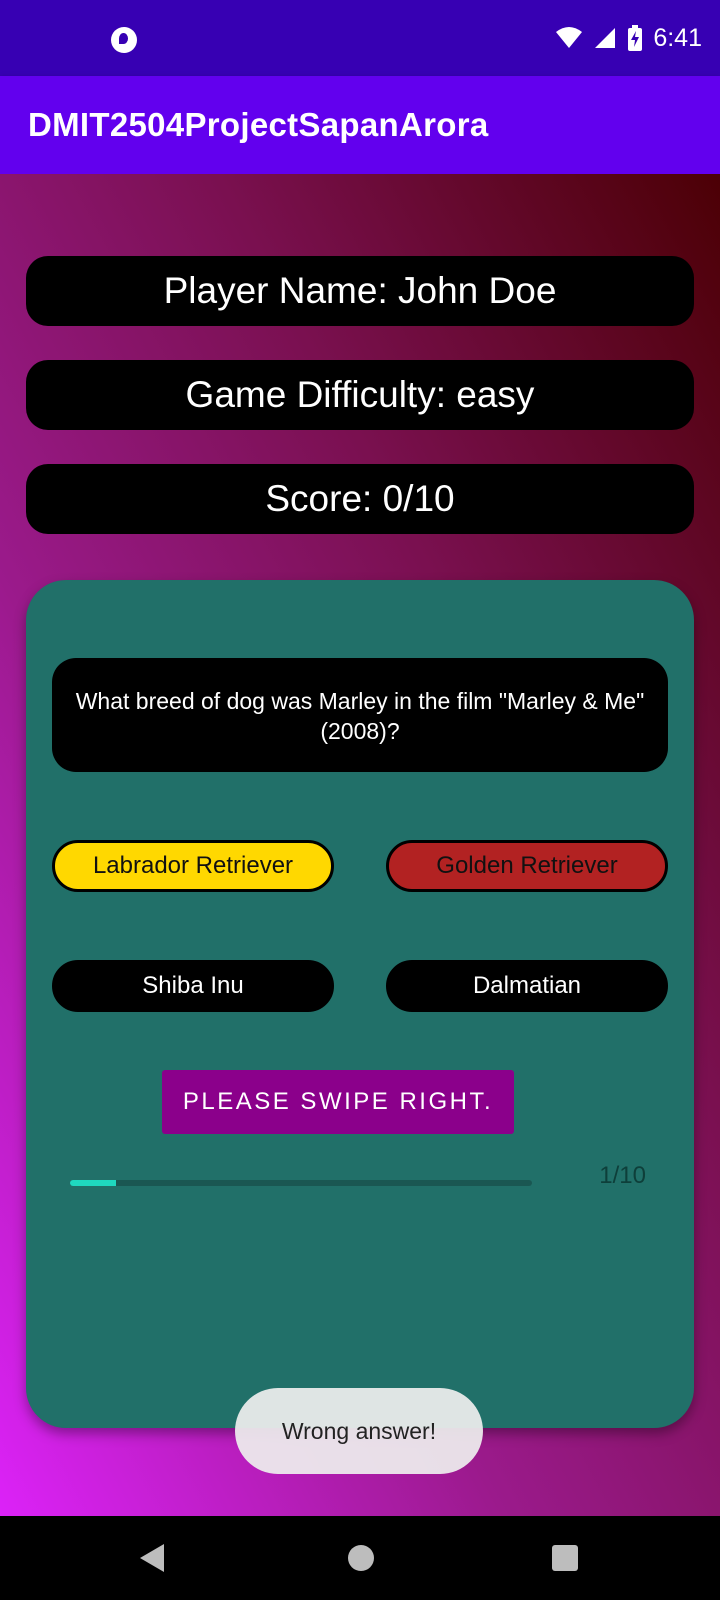 This screenshot has width=720, height=1600. What do you see at coordinates (565, 1558) in the screenshot?
I see `recents-icon` at bounding box center [565, 1558].